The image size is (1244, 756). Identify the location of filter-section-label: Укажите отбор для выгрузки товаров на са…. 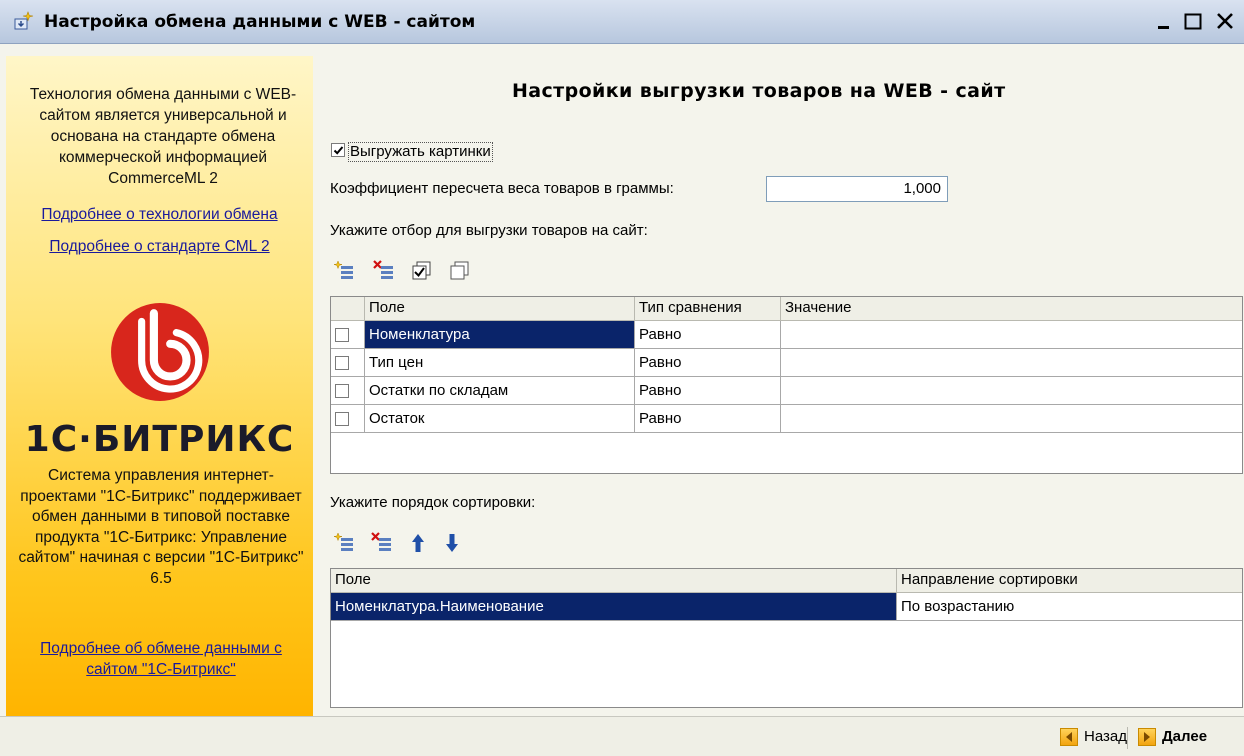
(489, 230).